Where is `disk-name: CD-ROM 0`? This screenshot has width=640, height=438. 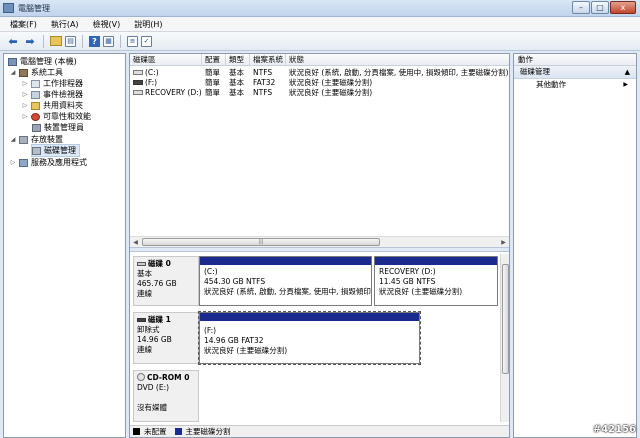
disk-name: CD-ROM 0 is located at coordinates (168, 377).